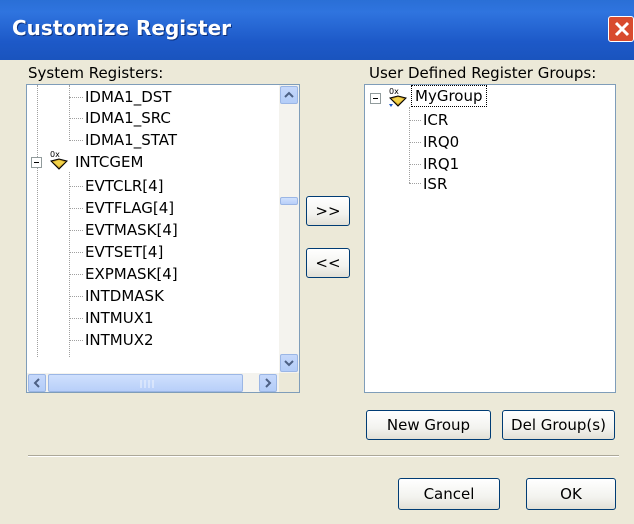  I want to click on tree-item: INTMUX2, so click(119, 340).